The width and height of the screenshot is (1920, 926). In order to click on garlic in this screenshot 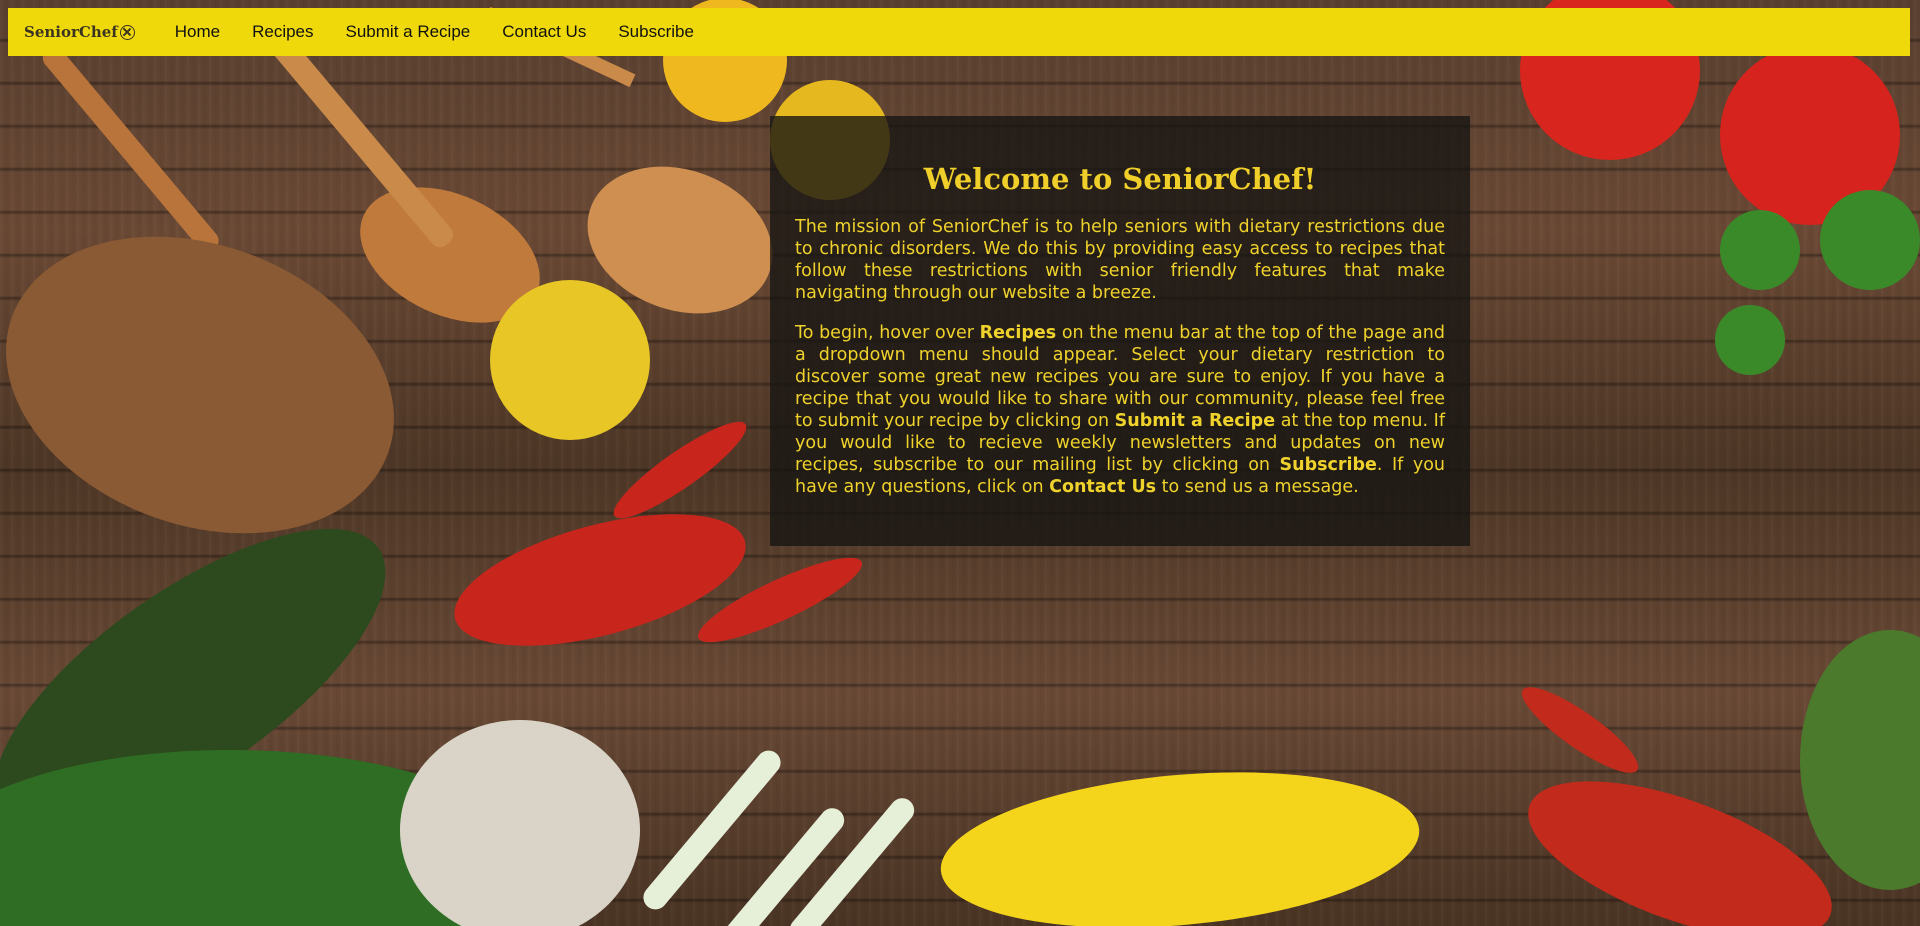, I will do `click(520, 823)`.